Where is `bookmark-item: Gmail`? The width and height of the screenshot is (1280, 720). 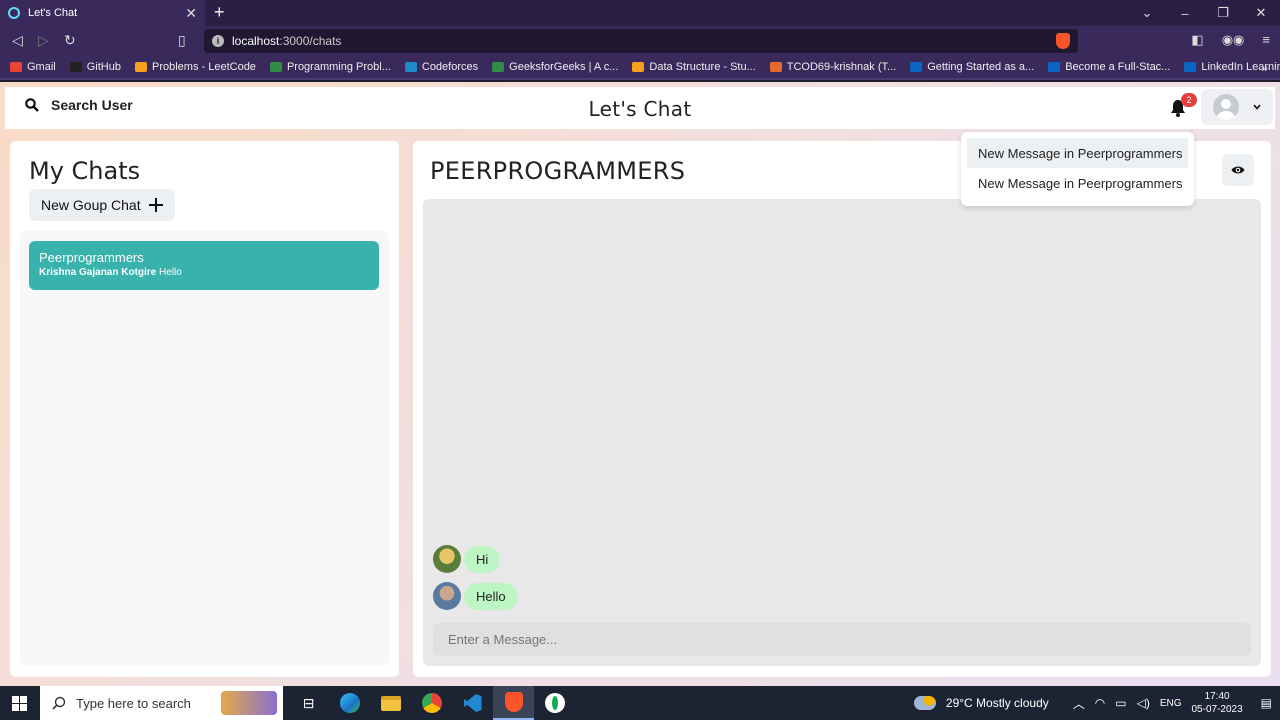
bookmark-item: Gmail is located at coordinates (33, 67).